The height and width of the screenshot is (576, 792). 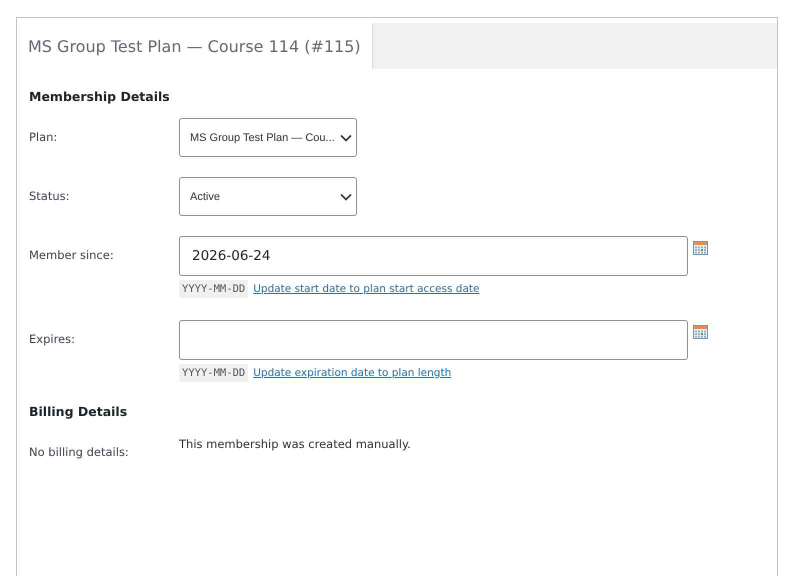 What do you see at coordinates (52, 338) in the screenshot?
I see `field-label: Expires:` at bounding box center [52, 338].